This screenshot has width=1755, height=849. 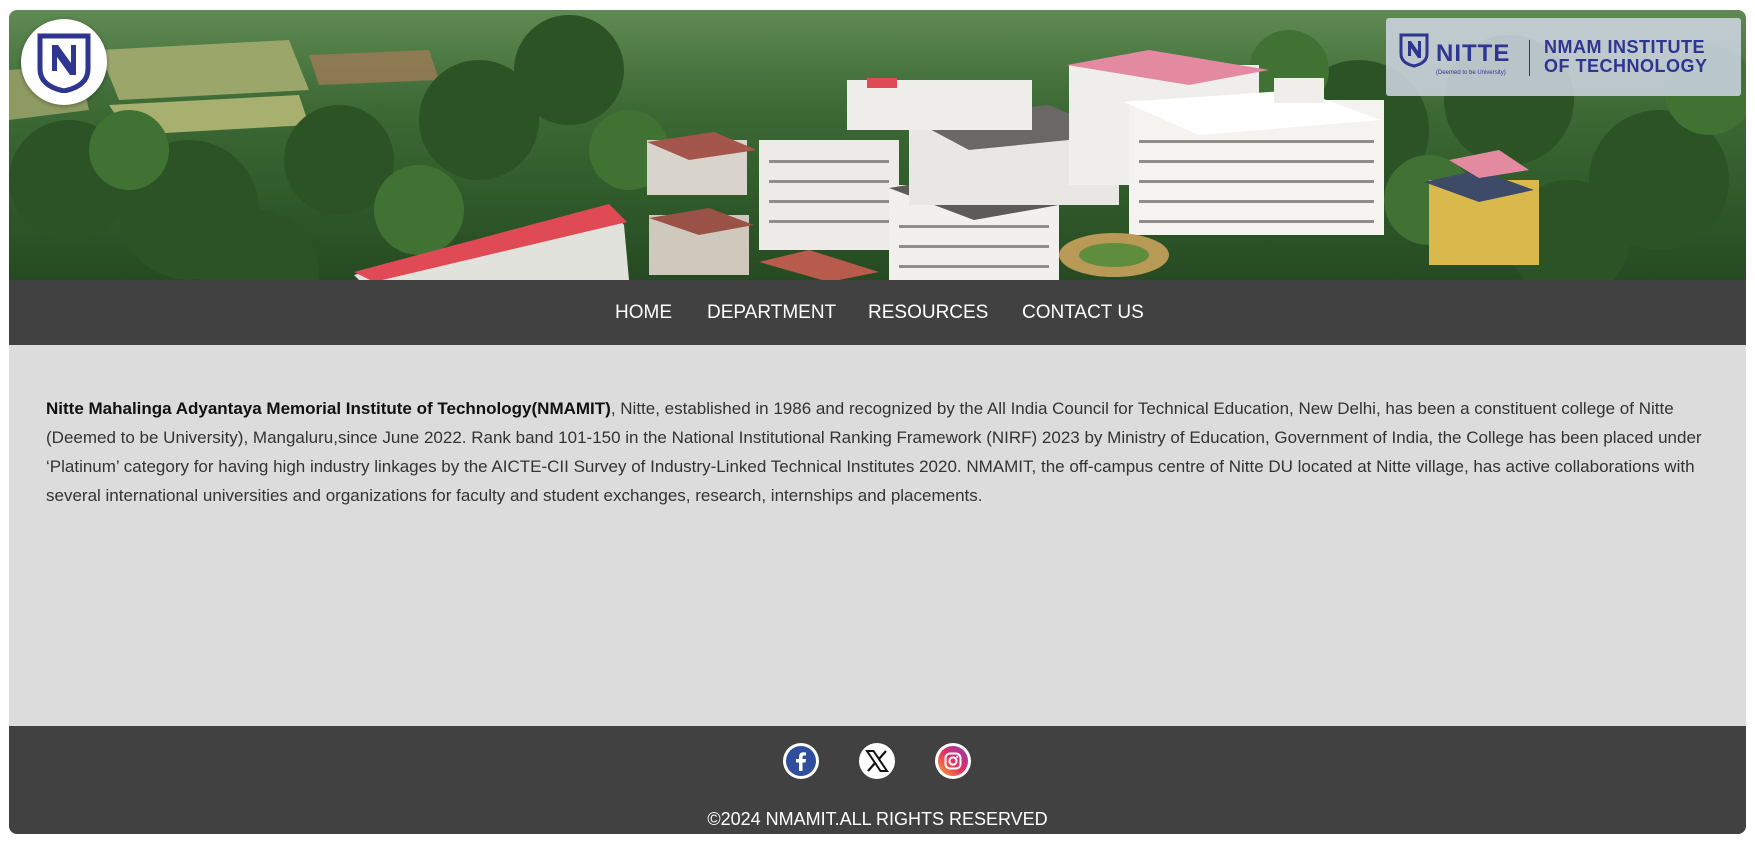 I want to click on facebook-icon, so click(x=801, y=761).